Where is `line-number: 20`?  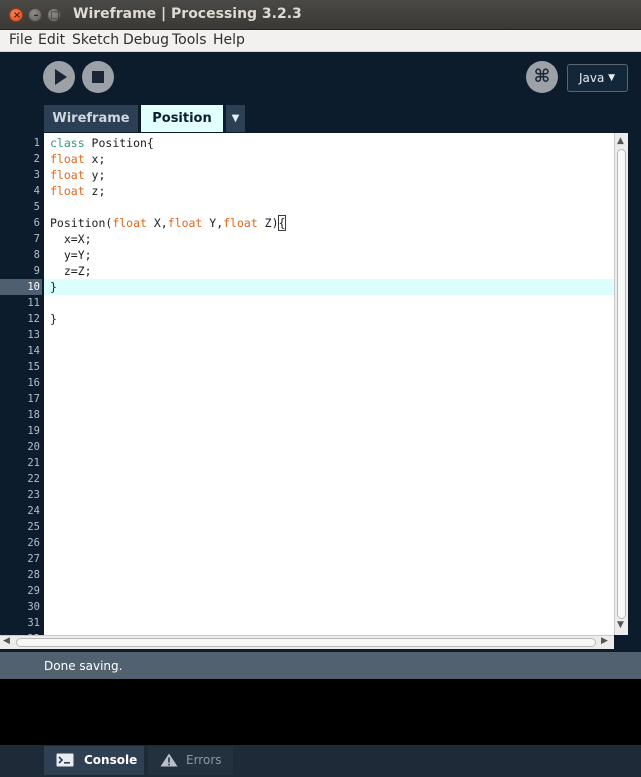 line-number: 20 is located at coordinates (33, 447).